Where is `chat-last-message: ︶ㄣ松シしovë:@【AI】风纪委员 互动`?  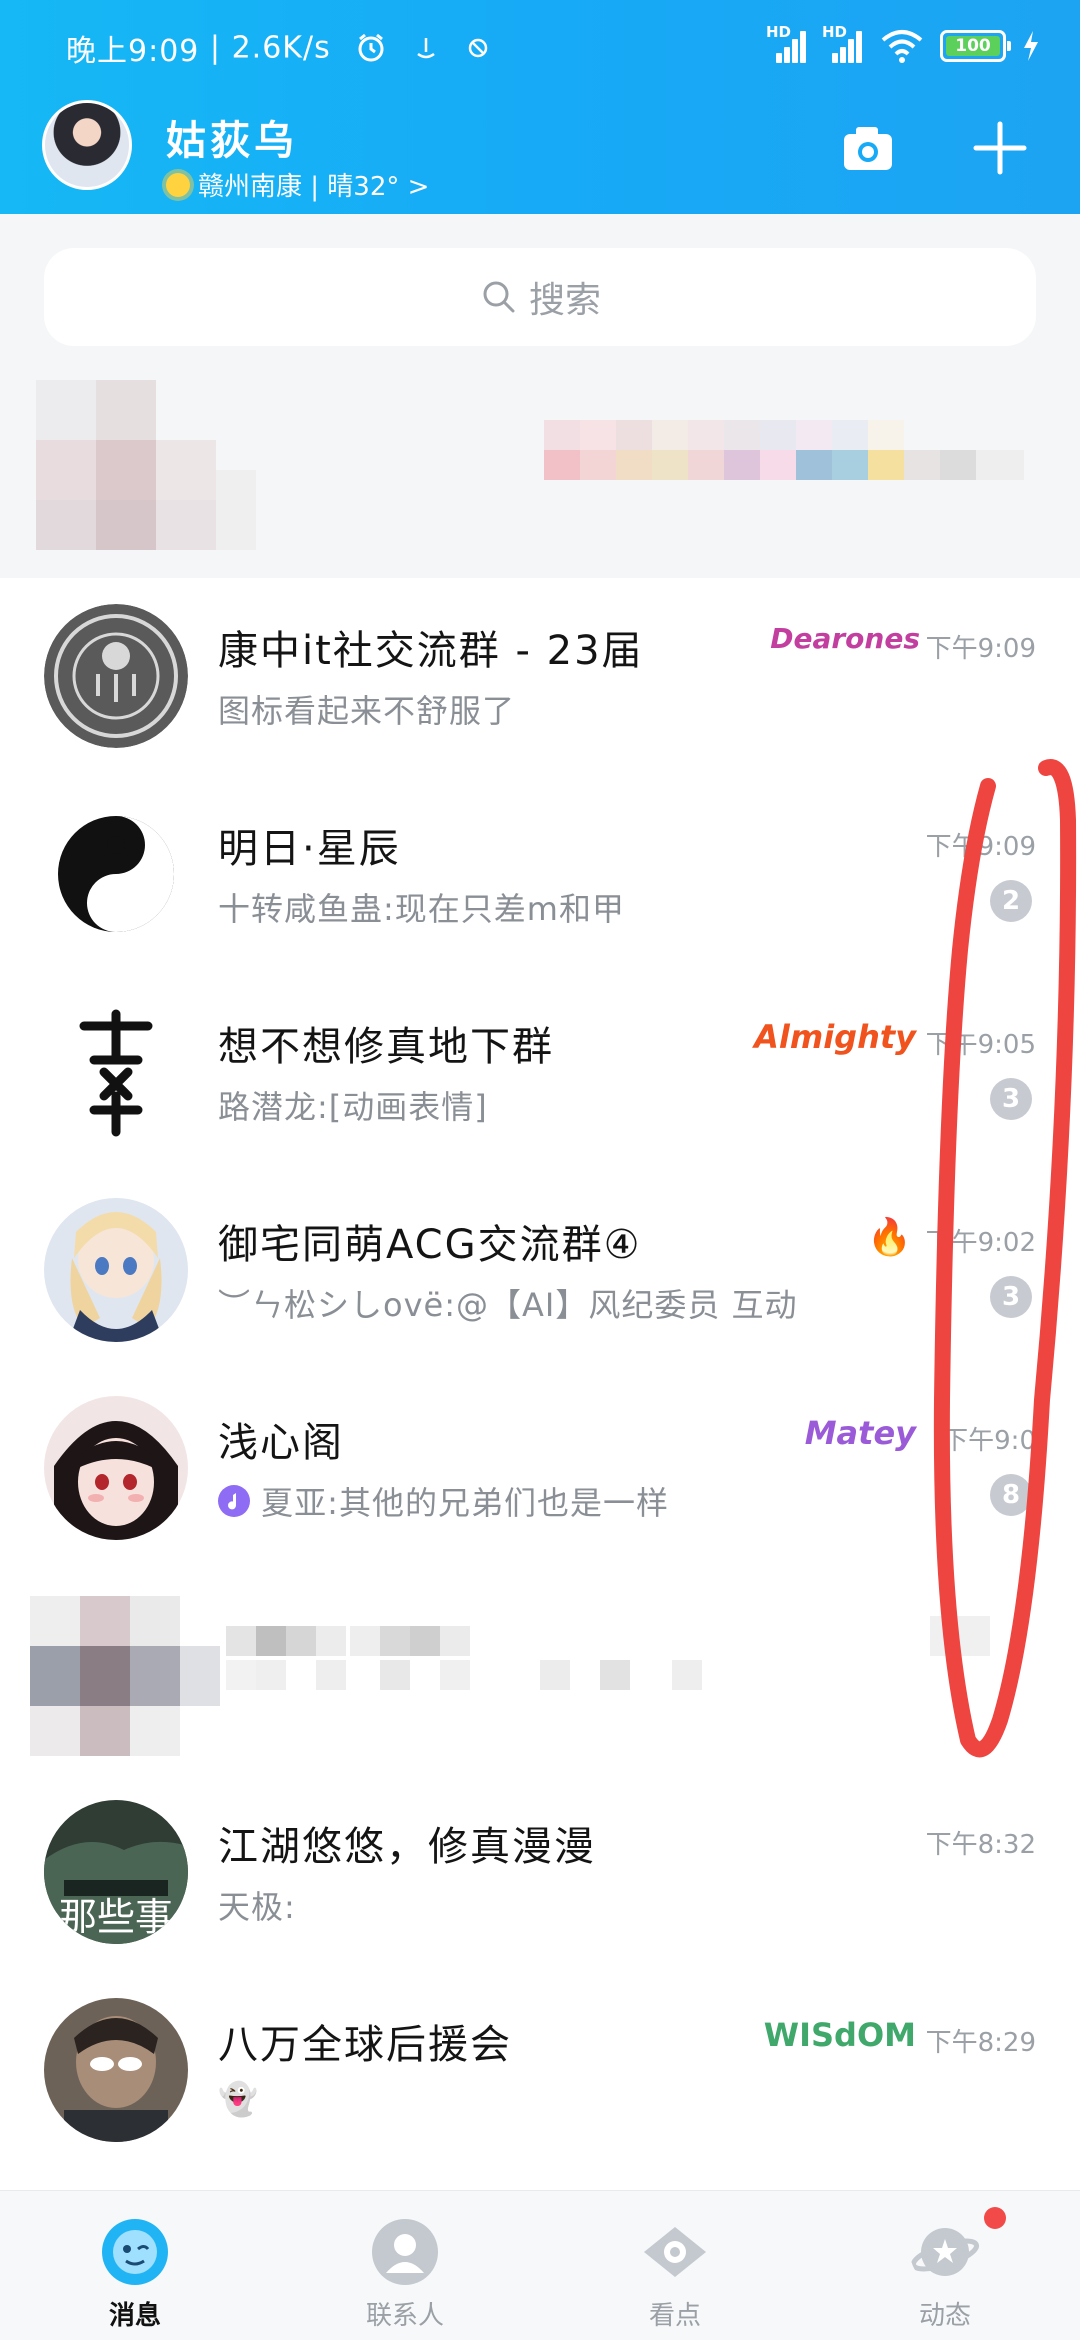
chat-last-message: ︶ㄣ松シしovë:@【AI】风纪委员 互动 is located at coordinates (508, 1305).